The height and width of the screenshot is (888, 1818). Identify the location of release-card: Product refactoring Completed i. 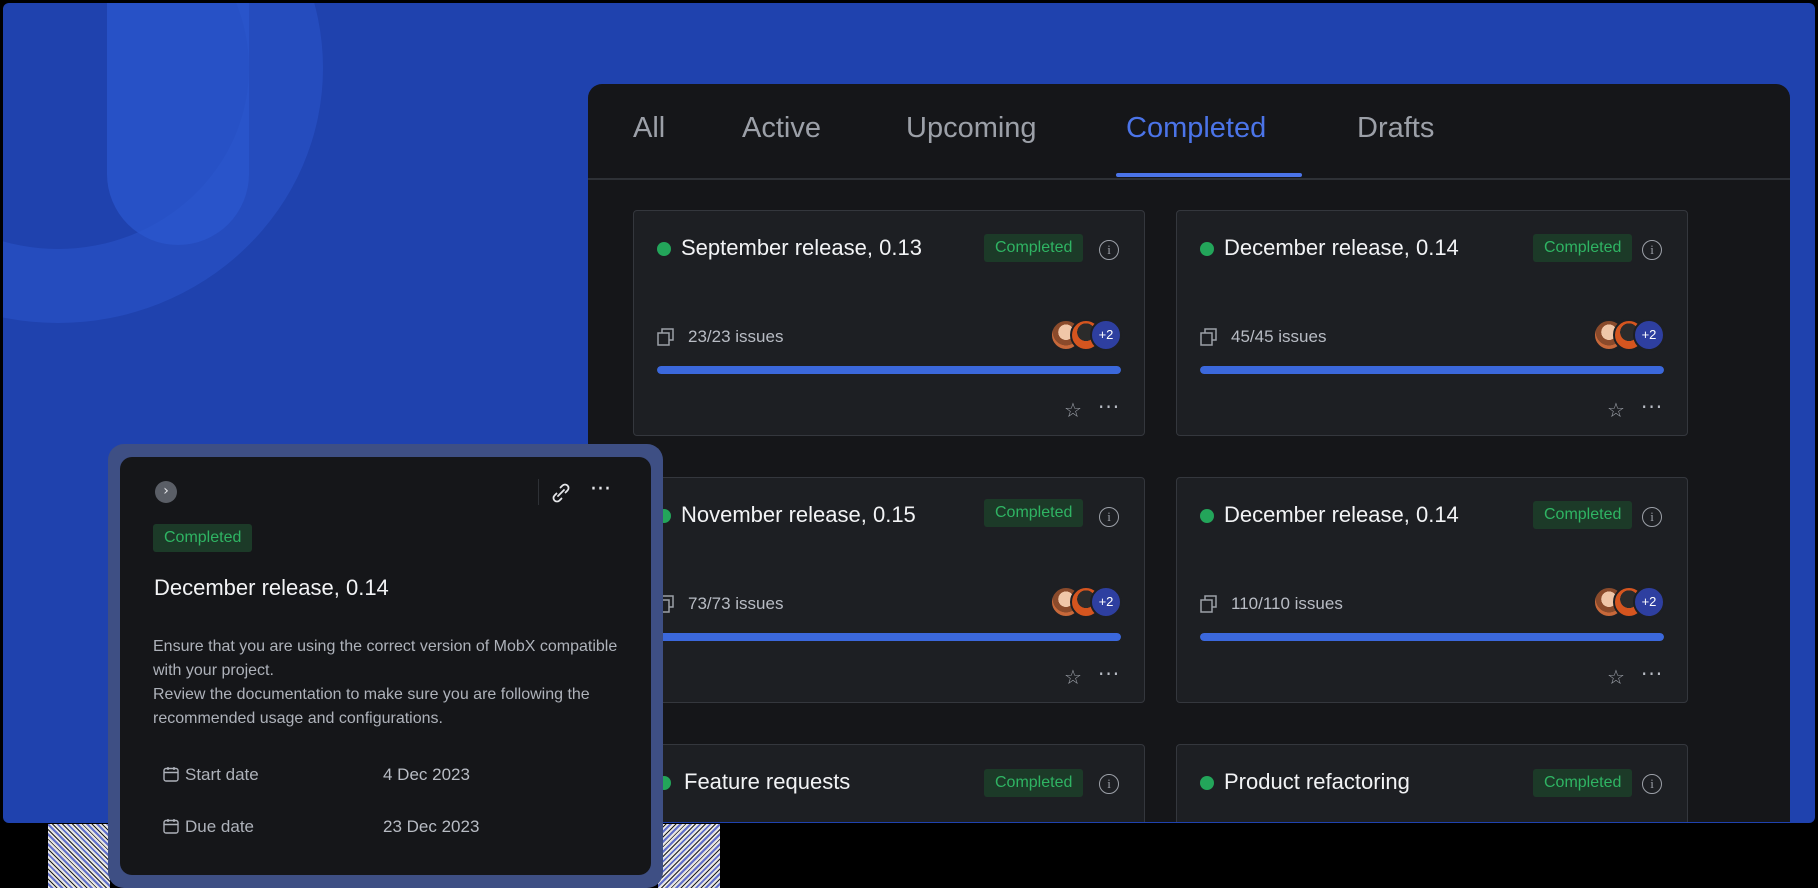
(1432, 783).